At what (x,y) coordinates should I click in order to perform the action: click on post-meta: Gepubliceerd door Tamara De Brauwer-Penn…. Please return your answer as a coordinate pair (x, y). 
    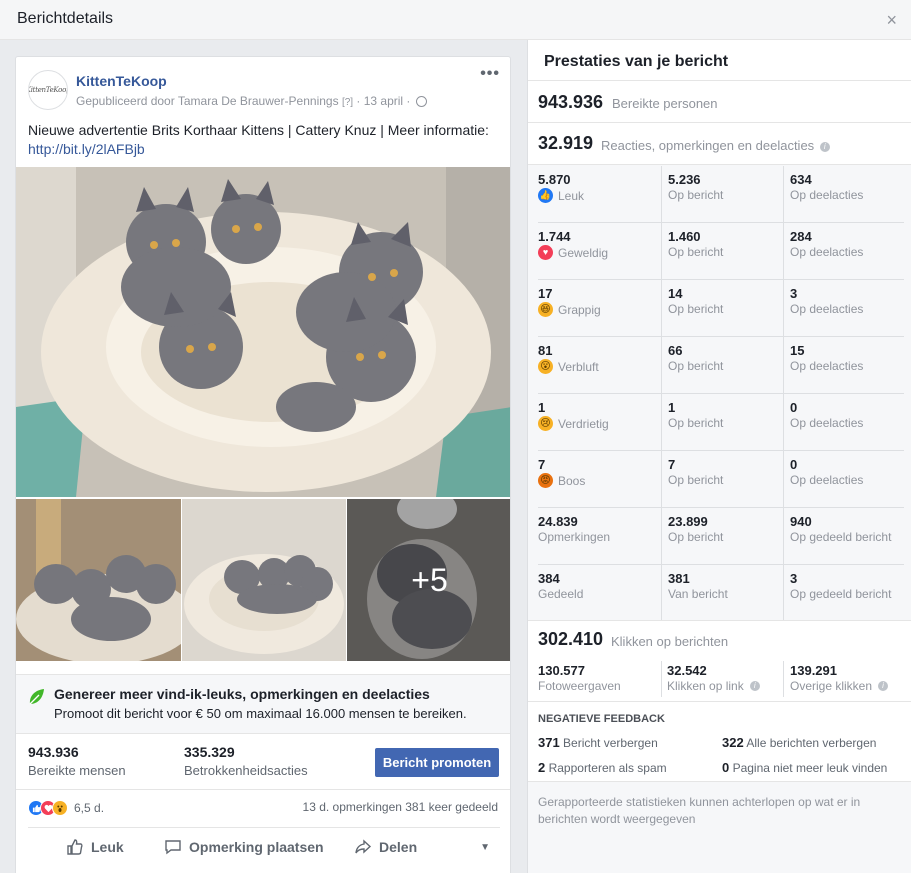
    Looking at the image, I should click on (251, 101).